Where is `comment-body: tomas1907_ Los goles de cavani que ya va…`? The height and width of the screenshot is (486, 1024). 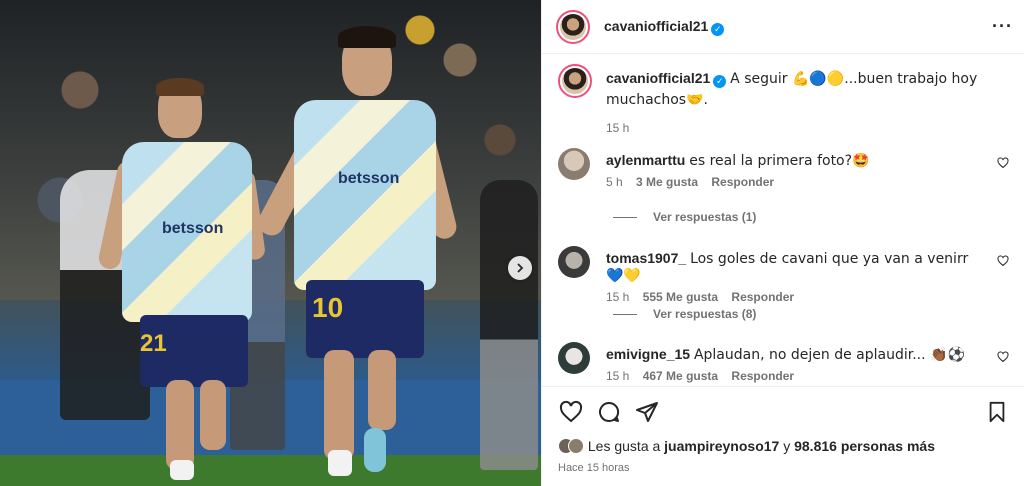
comment-body: tomas1907_ Los goles de cavani que ya va… is located at coordinates (791, 277).